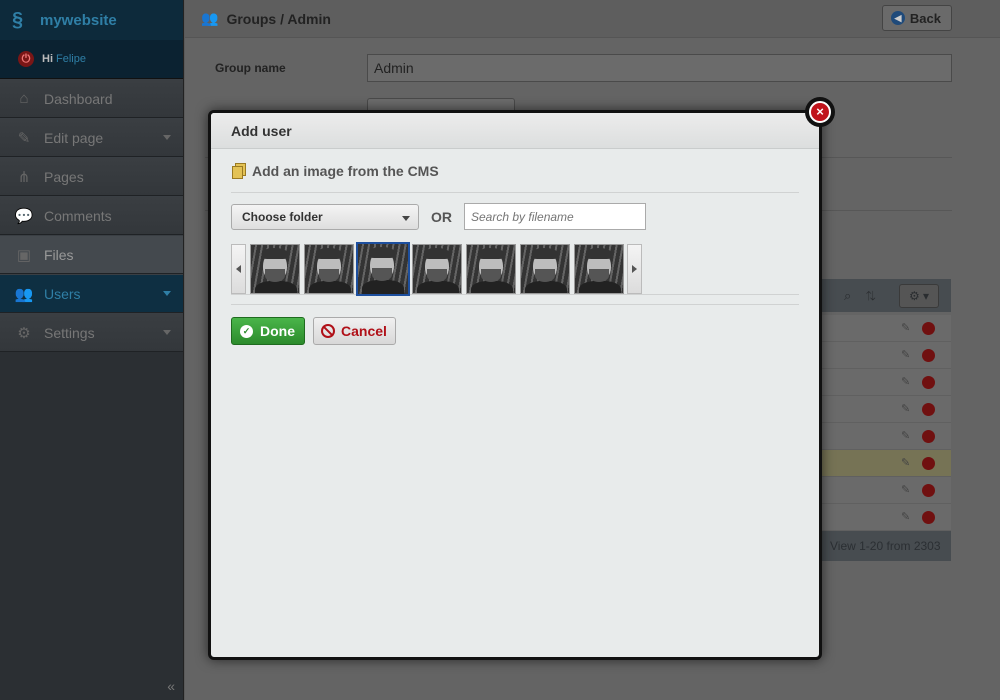  Describe the element at coordinates (91, 59) in the screenshot. I see `user-greeting: ⏻ Hi Felipe` at that location.